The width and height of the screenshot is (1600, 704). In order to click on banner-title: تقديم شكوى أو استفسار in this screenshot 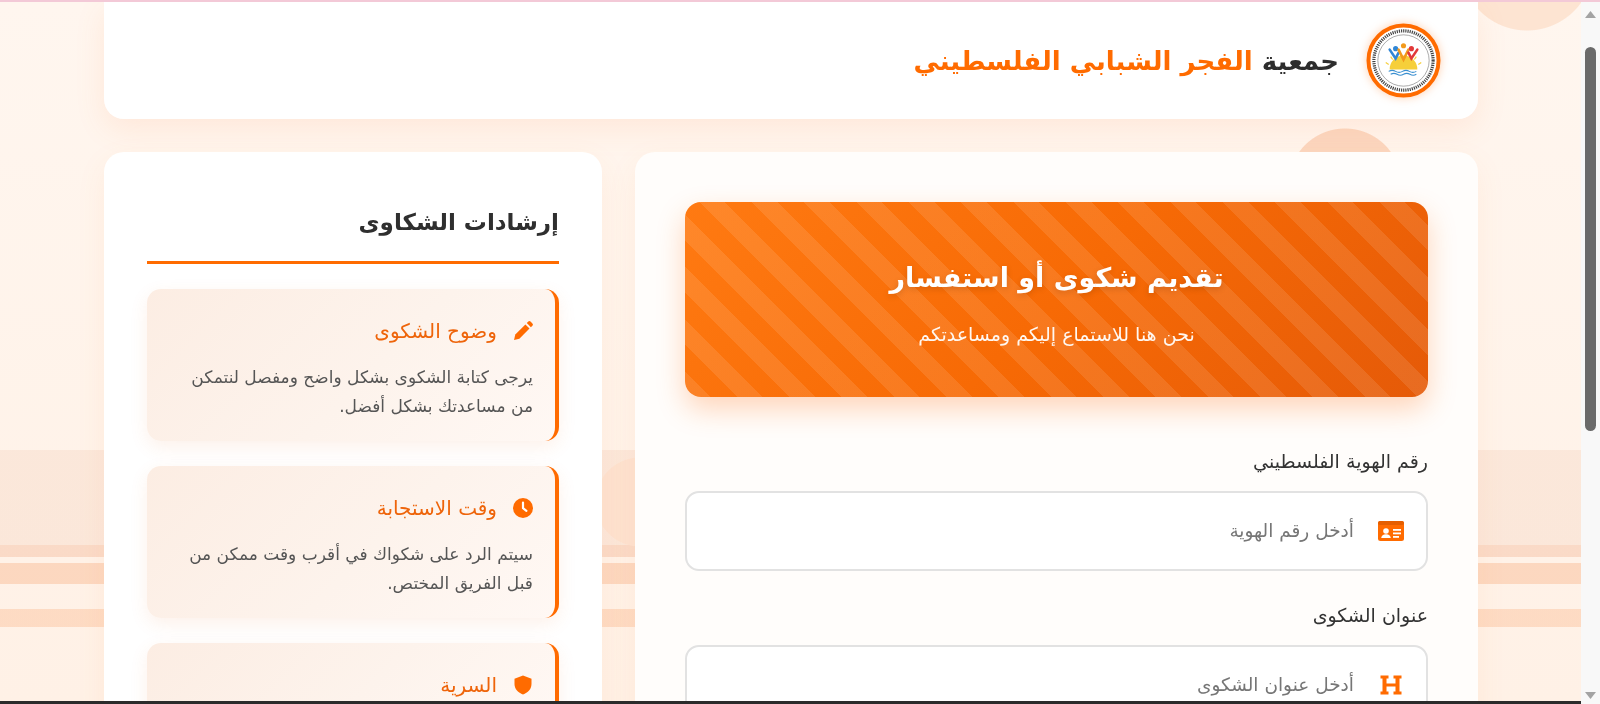, I will do `click(1056, 277)`.